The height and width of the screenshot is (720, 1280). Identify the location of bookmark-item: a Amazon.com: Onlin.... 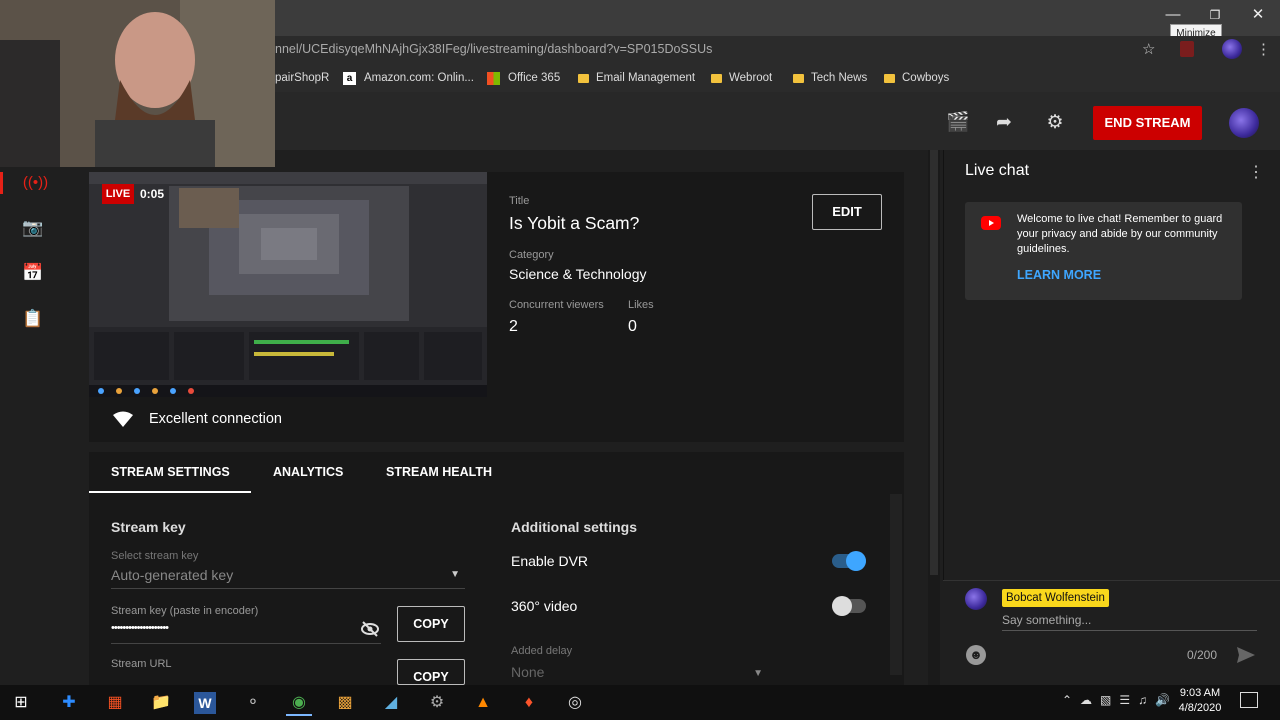
(408, 78).